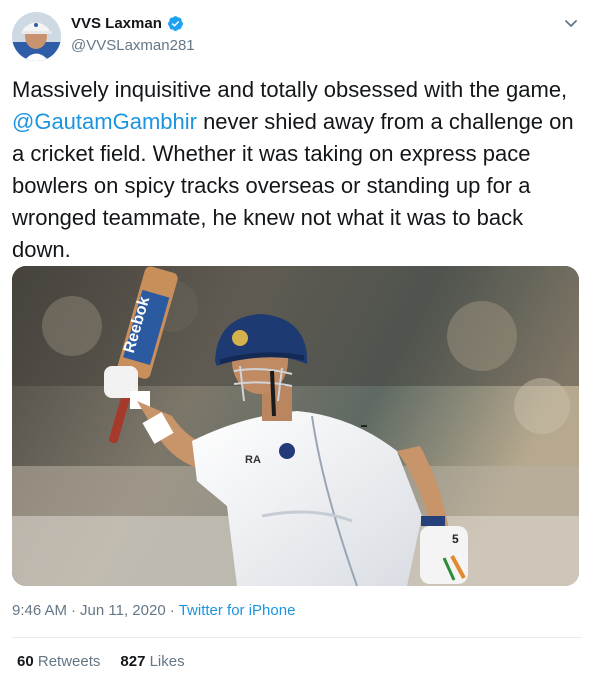 The height and width of the screenshot is (684, 594). What do you see at coordinates (297, 637) in the screenshot?
I see `divider` at bounding box center [297, 637].